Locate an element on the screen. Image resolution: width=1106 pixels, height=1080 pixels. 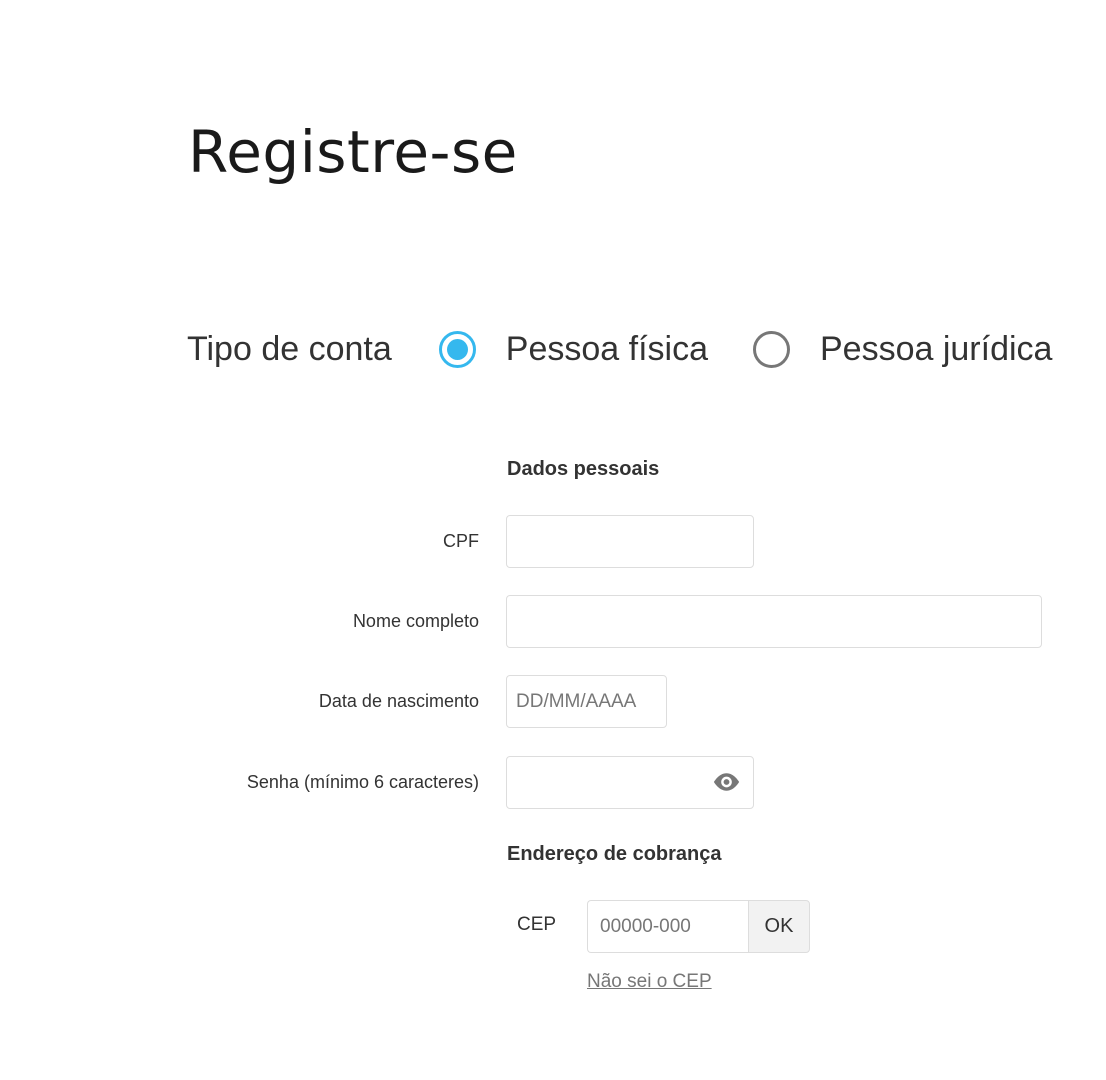
cep-label: CEP is located at coordinates (537, 924).